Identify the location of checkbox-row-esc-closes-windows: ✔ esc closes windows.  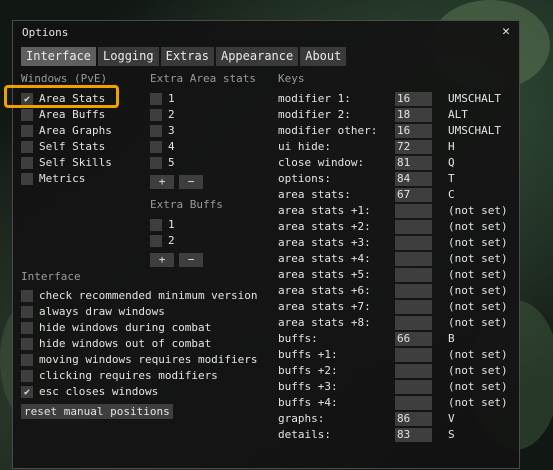
(89, 392).